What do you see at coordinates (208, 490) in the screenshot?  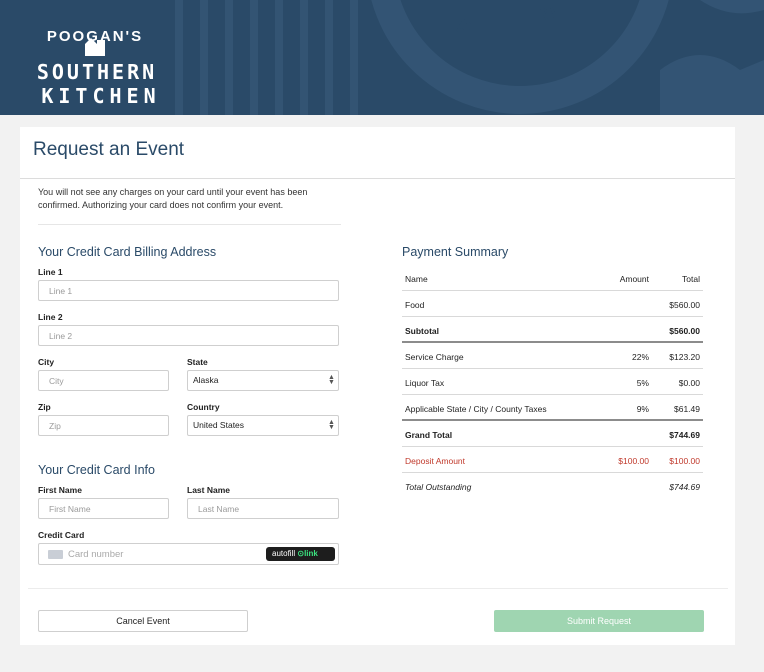 I see `last-name-label: Last Name` at bounding box center [208, 490].